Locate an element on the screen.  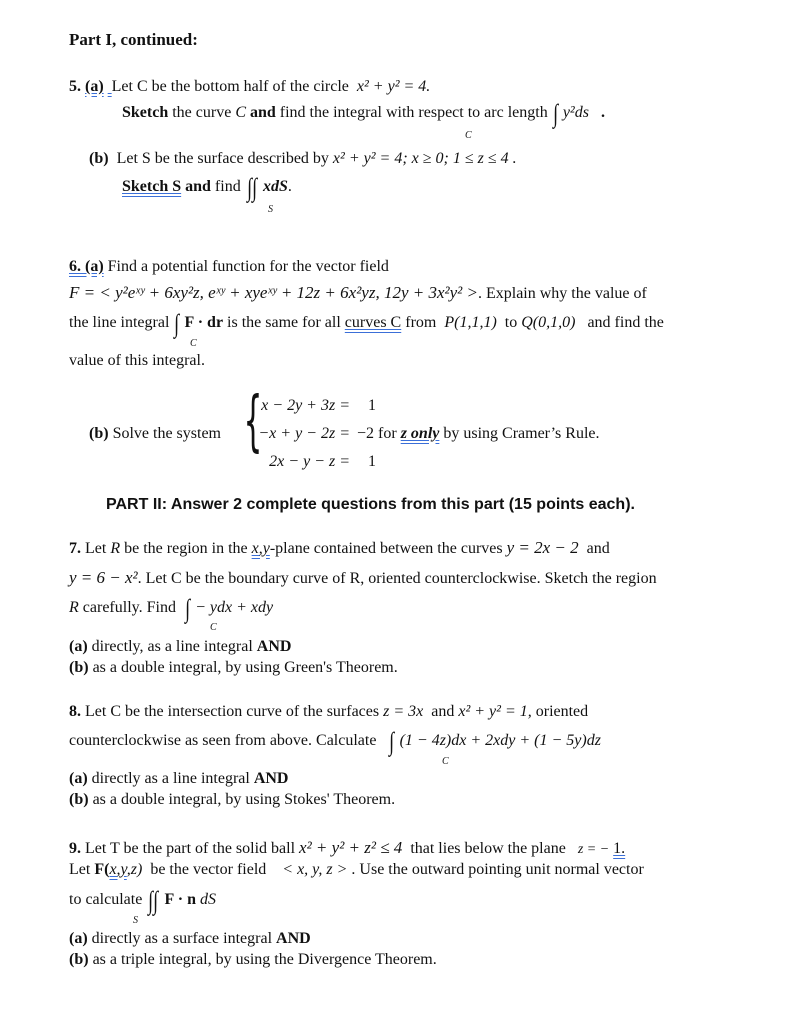
integrand: y²ds is located at coordinates (575, 112).